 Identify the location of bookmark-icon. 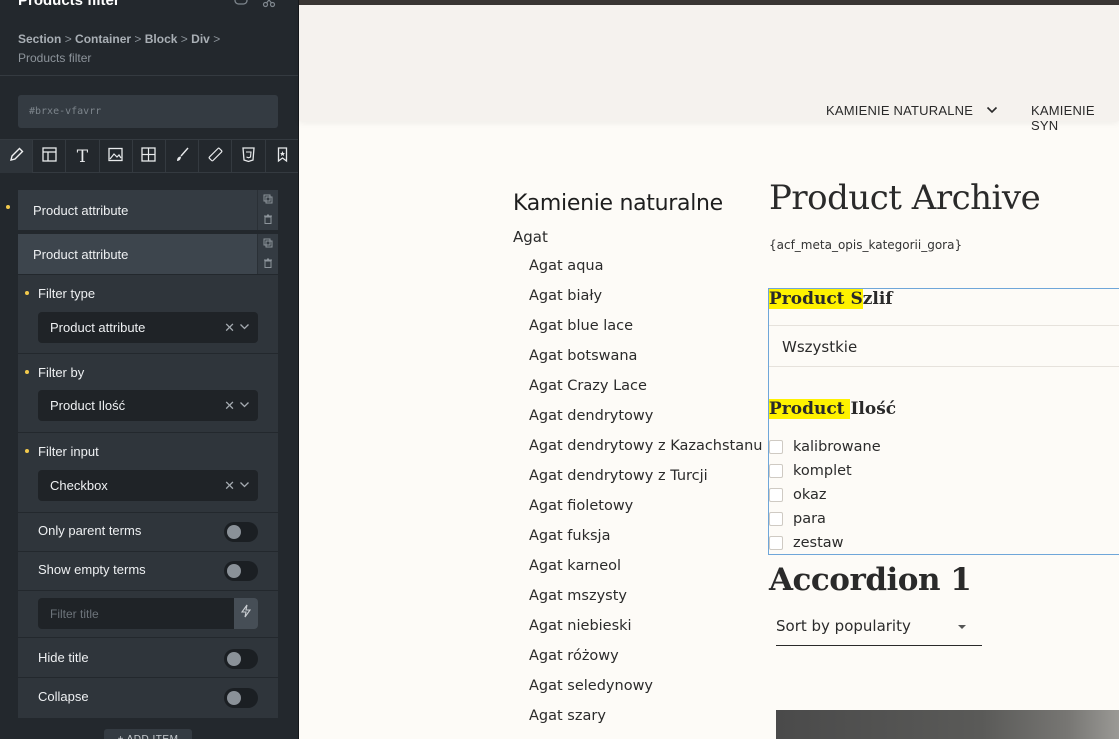
(282, 157).